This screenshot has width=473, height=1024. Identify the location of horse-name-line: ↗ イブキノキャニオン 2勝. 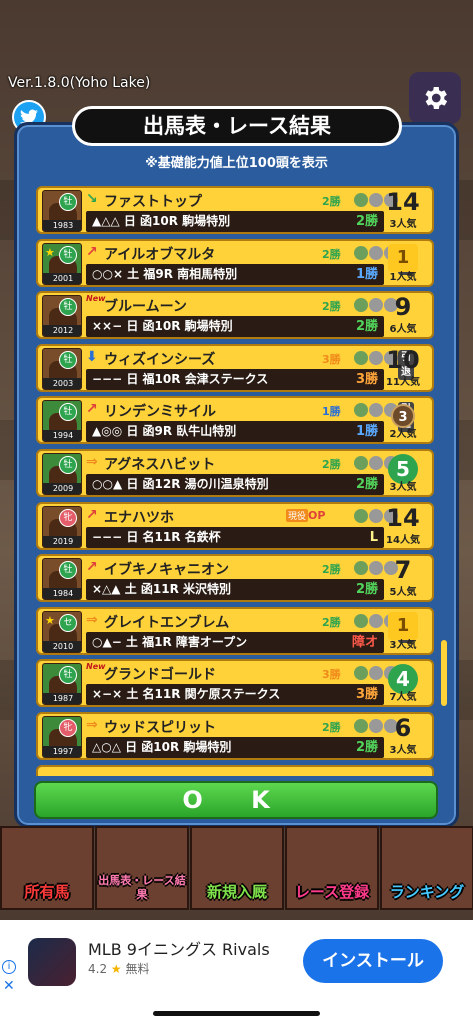
(242, 568).